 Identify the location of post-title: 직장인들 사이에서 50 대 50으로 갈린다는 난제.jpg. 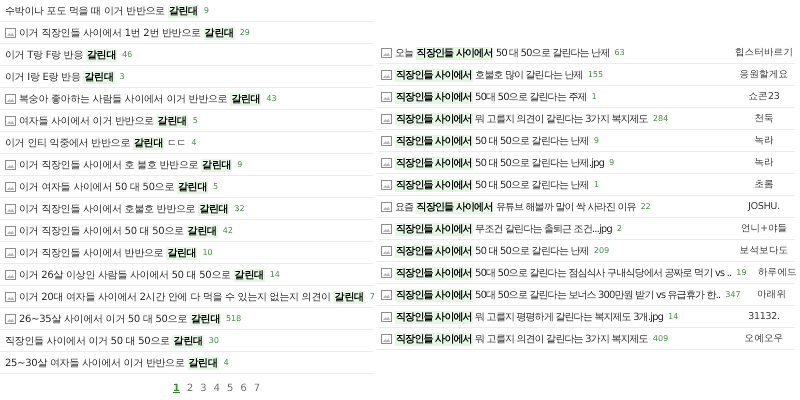
(499, 163).